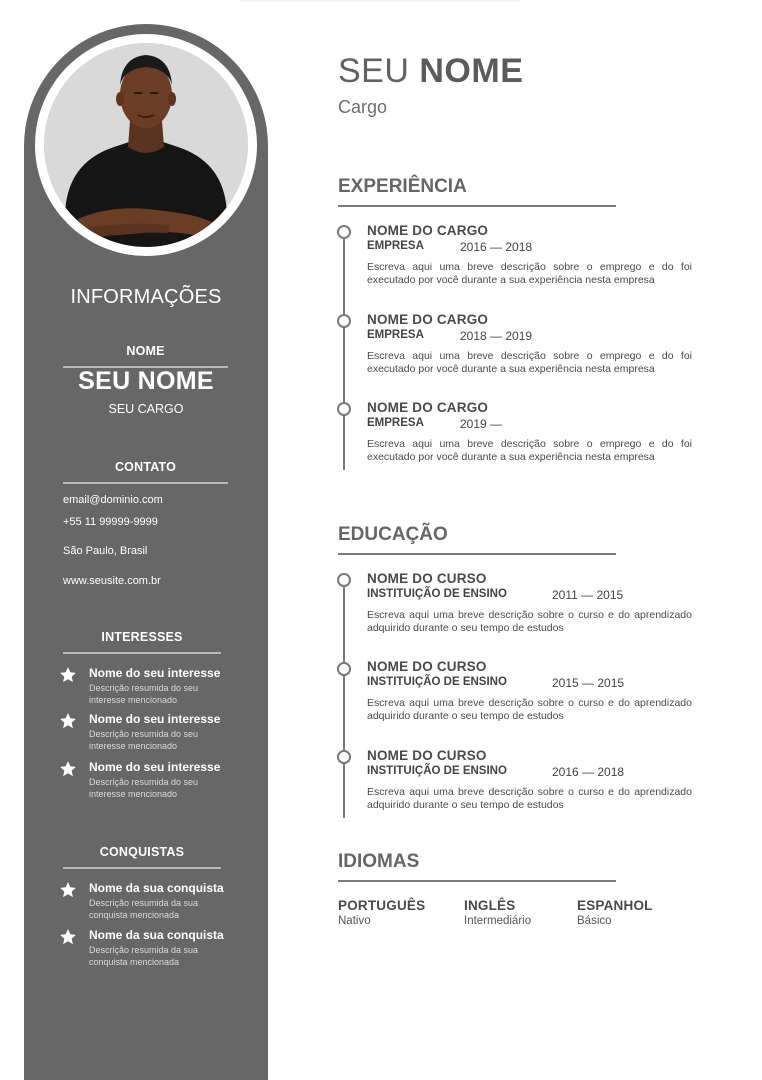 This screenshot has width=762, height=1080. I want to click on sidebar-role: SEU CARGO, so click(146, 409).